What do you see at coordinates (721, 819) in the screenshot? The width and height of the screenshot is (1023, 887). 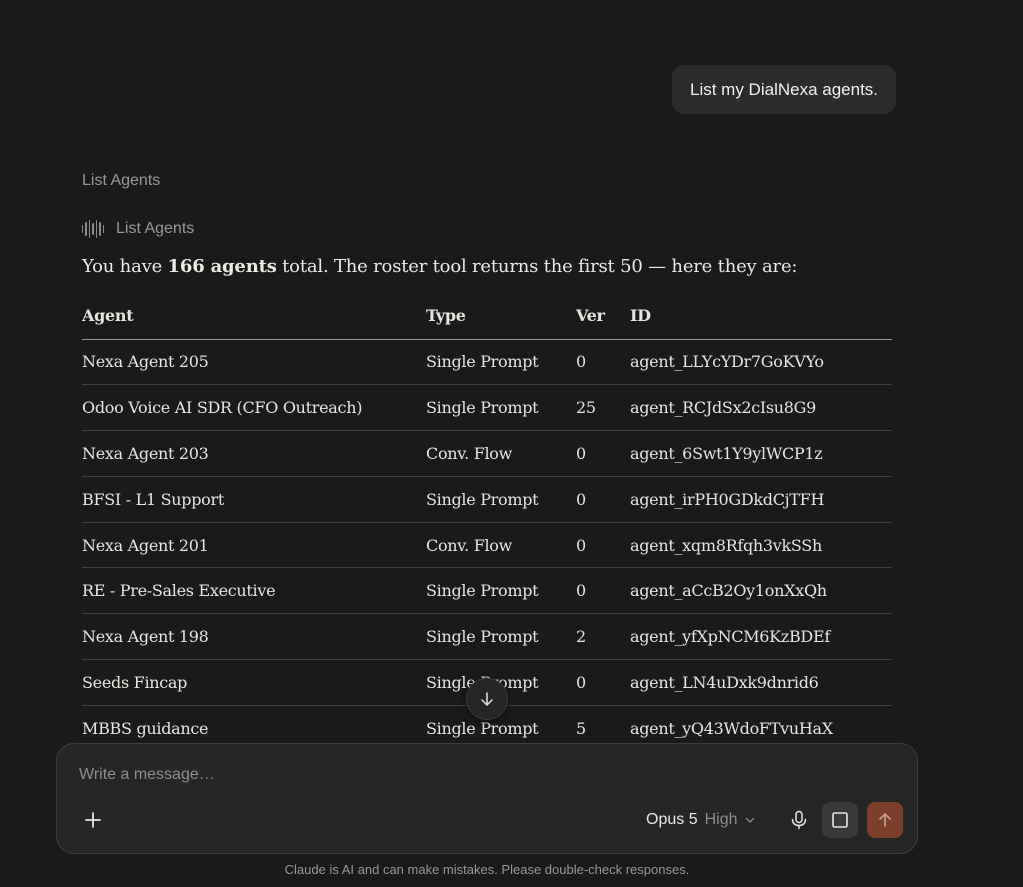 I see `model-effort: High` at bounding box center [721, 819].